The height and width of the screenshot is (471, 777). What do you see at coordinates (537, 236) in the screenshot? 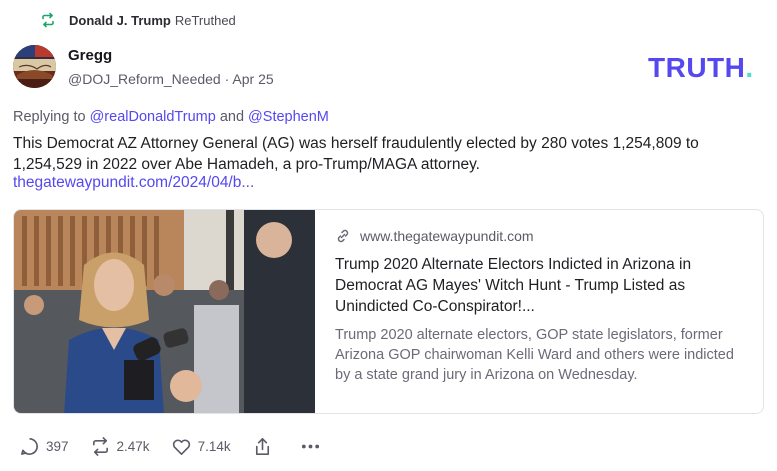
I see `link-preview-domain: www.thegatewaypundit.com` at bounding box center [537, 236].